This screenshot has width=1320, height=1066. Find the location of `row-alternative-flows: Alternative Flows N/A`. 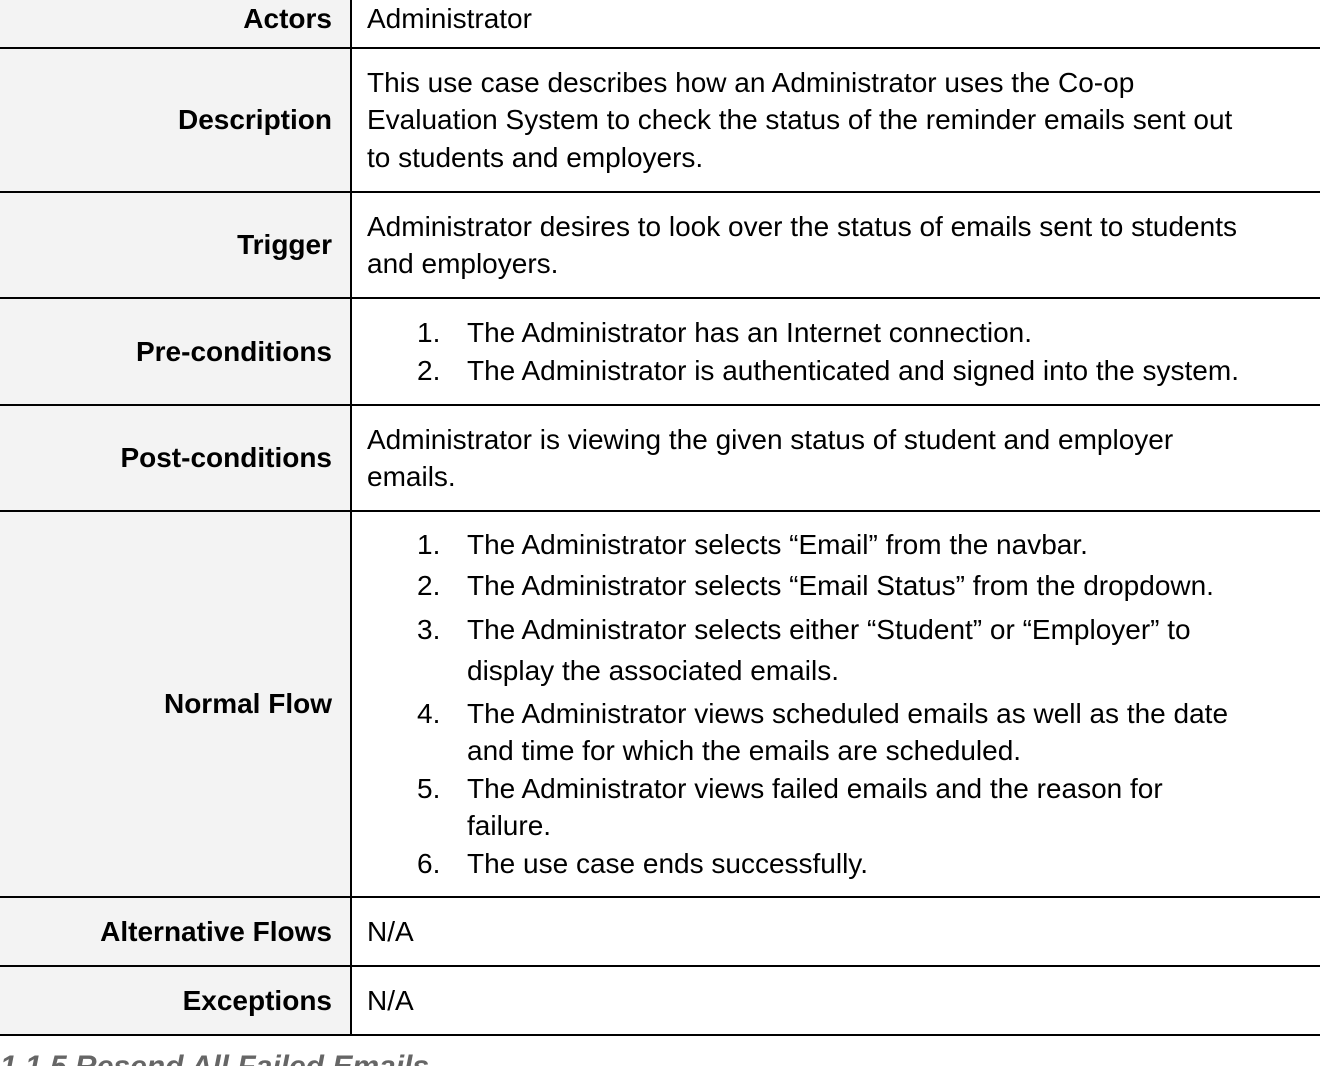

row-alternative-flows: Alternative Flows N/A is located at coordinates (660, 931).